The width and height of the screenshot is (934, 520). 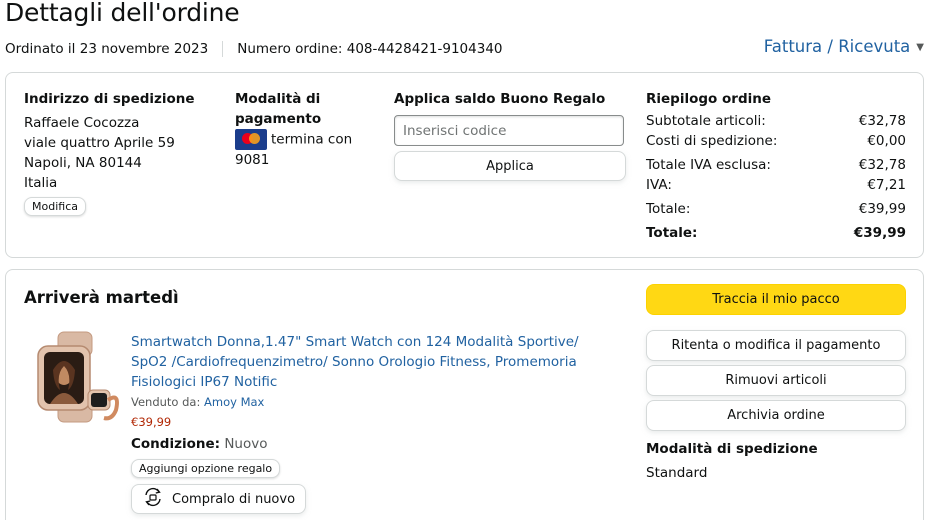 What do you see at coordinates (776, 380) in the screenshot?
I see `remove-items-button: Rimuovi articoli` at bounding box center [776, 380].